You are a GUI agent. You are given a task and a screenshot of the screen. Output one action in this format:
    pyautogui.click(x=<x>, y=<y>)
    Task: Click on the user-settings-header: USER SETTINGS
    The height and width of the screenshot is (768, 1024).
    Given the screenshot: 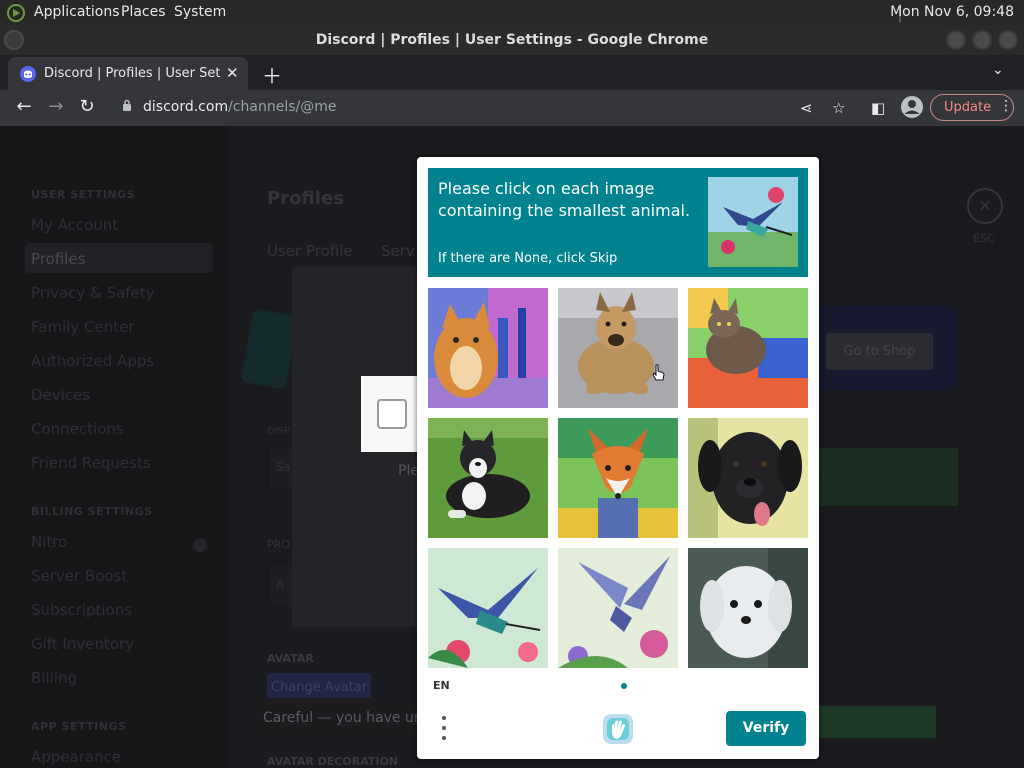 What is the action you would take?
    pyautogui.click(x=83, y=194)
    